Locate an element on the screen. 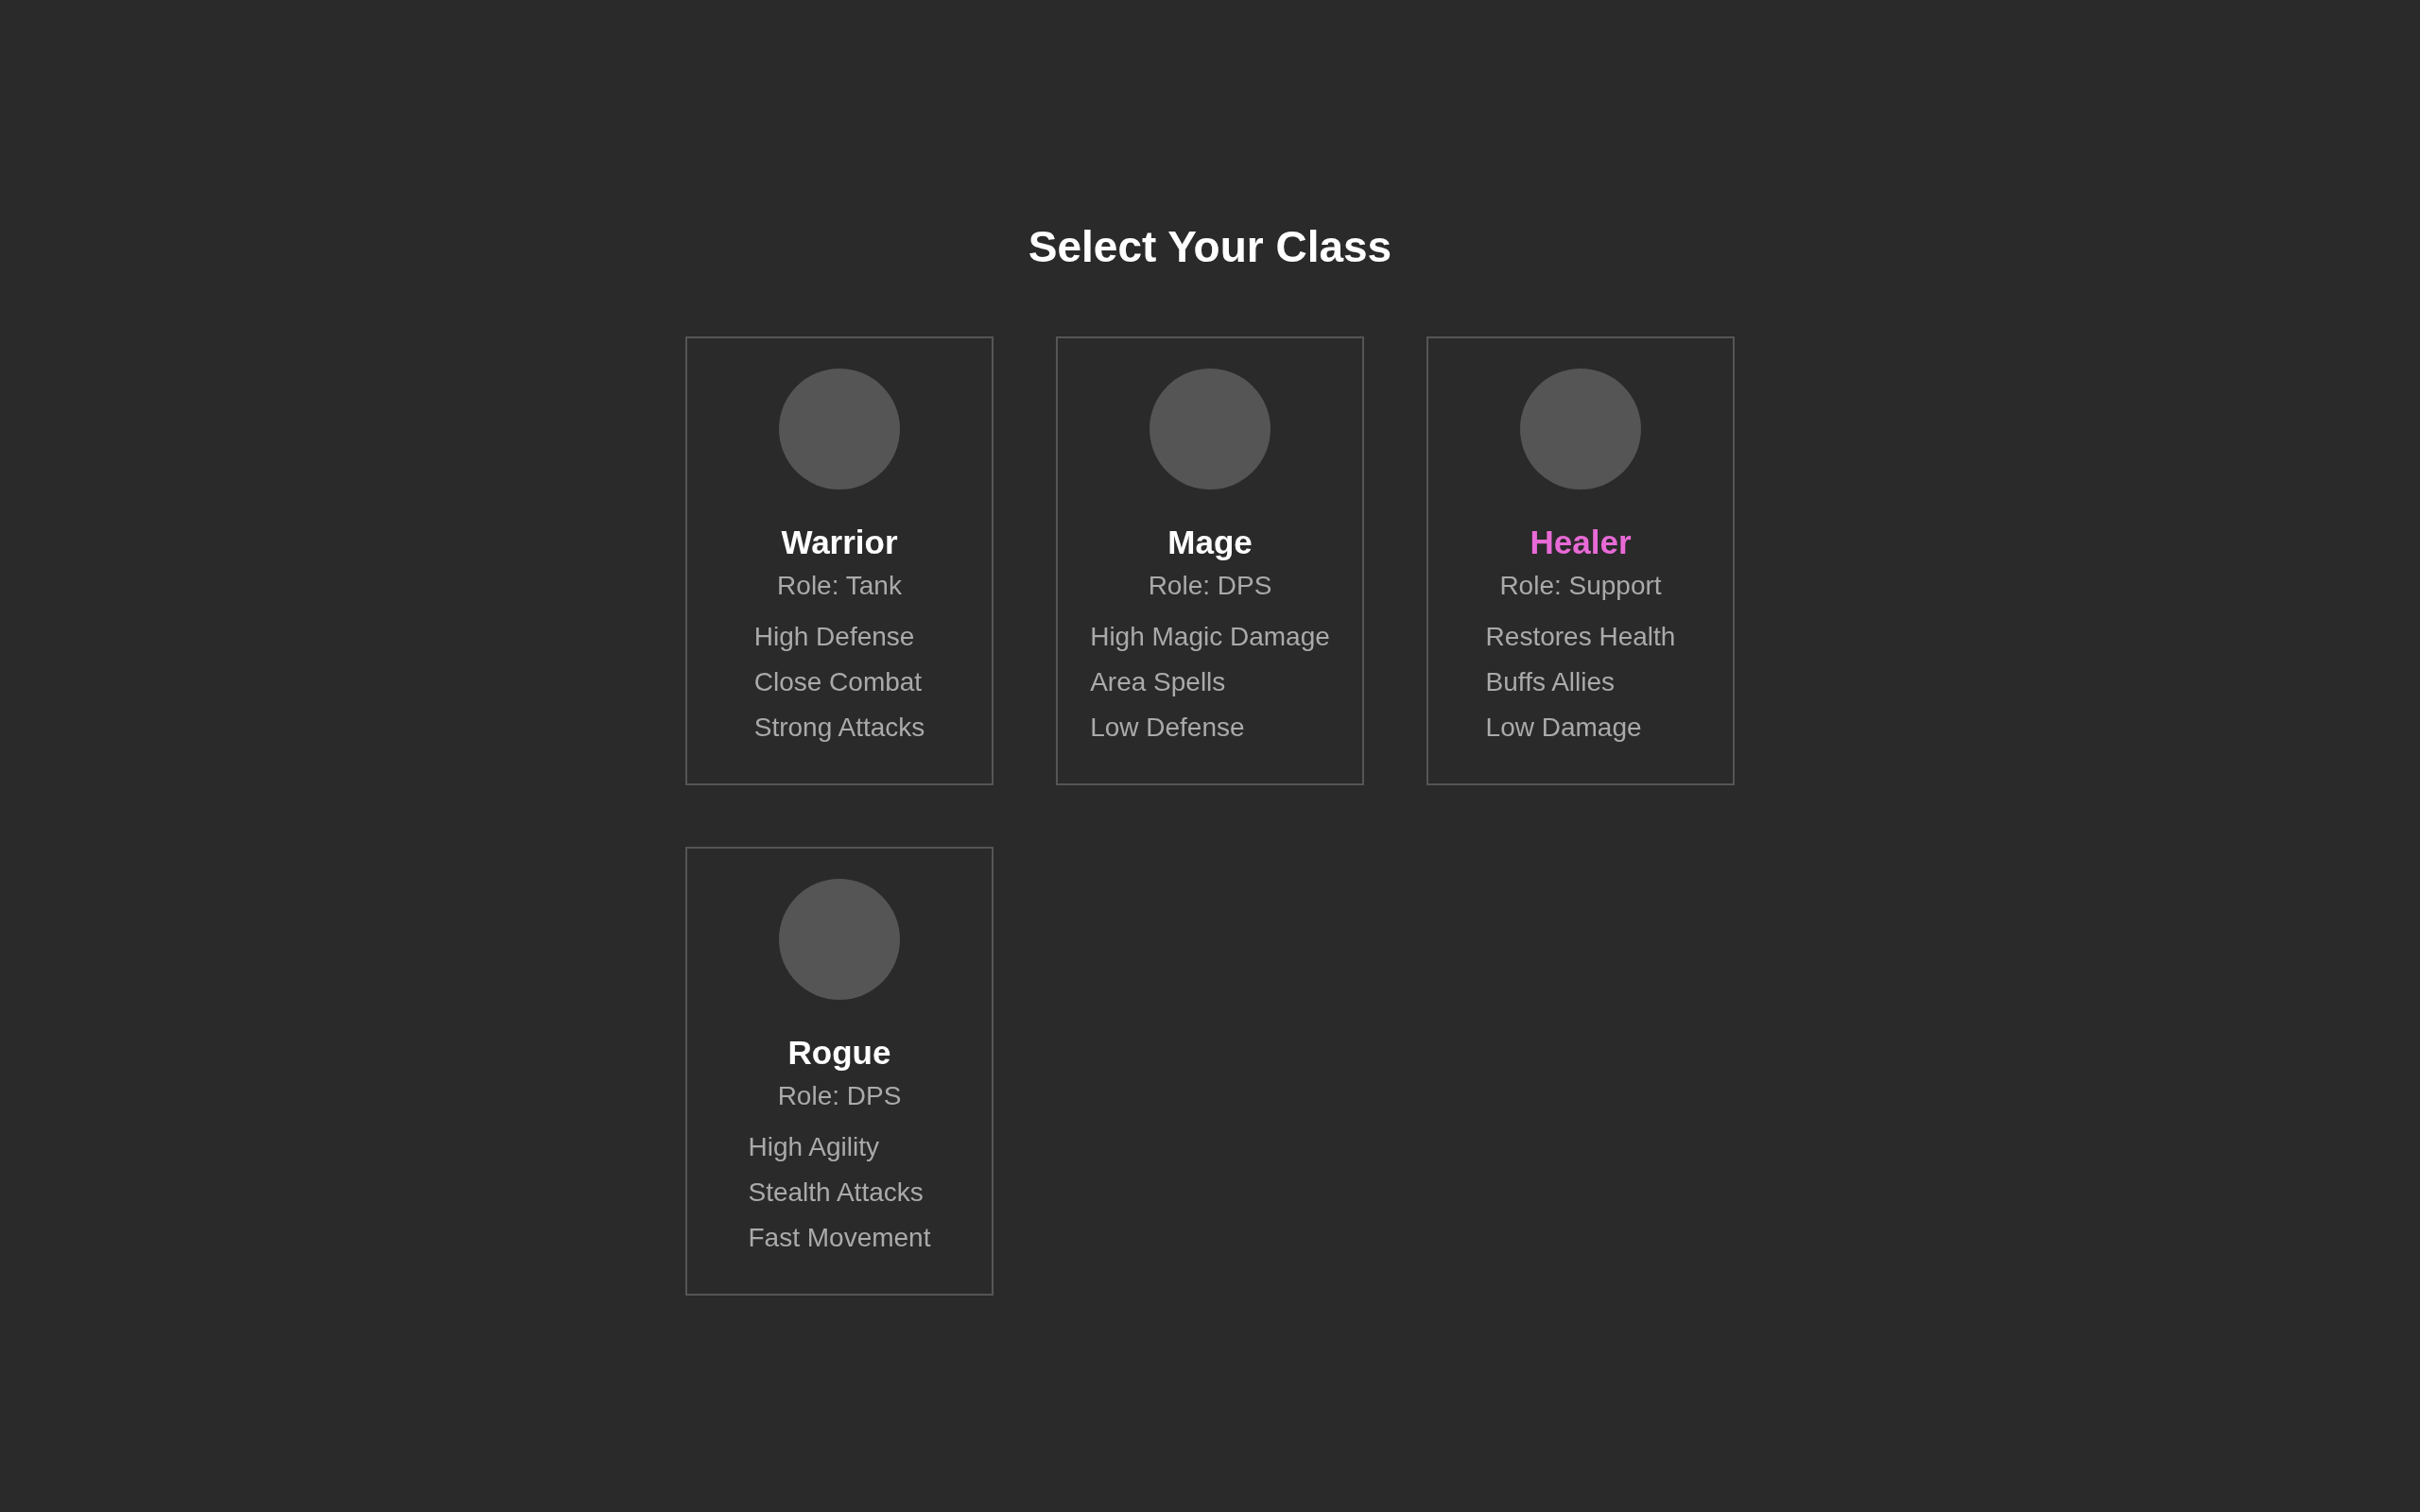 The image size is (2420, 1512). trait-item: High Magic Damage is located at coordinates (1210, 637).